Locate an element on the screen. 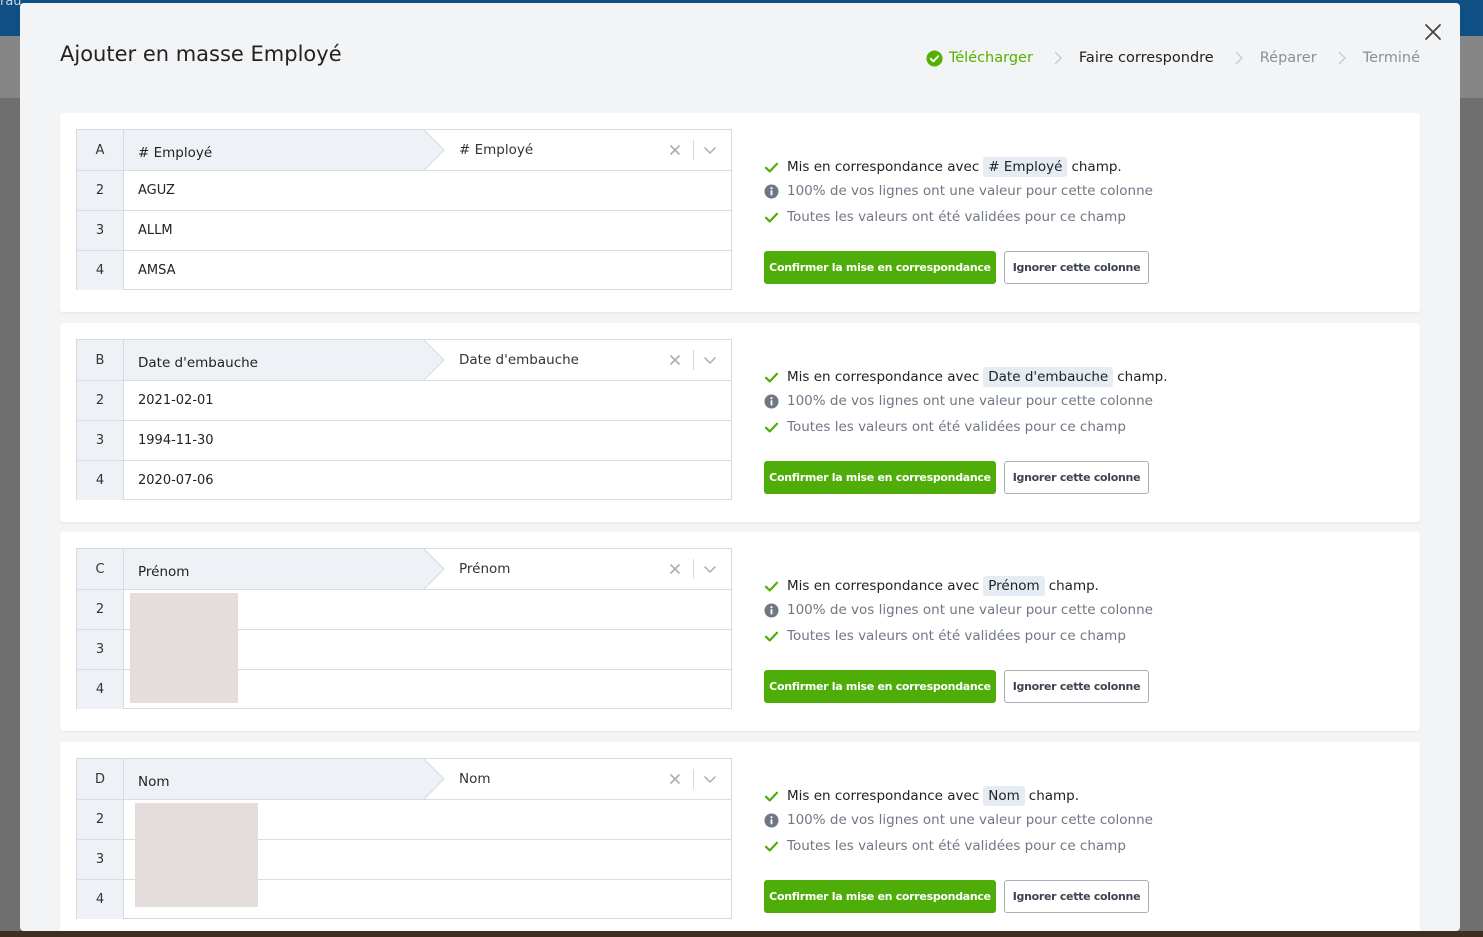  close-icon is located at coordinates (1433, 32).